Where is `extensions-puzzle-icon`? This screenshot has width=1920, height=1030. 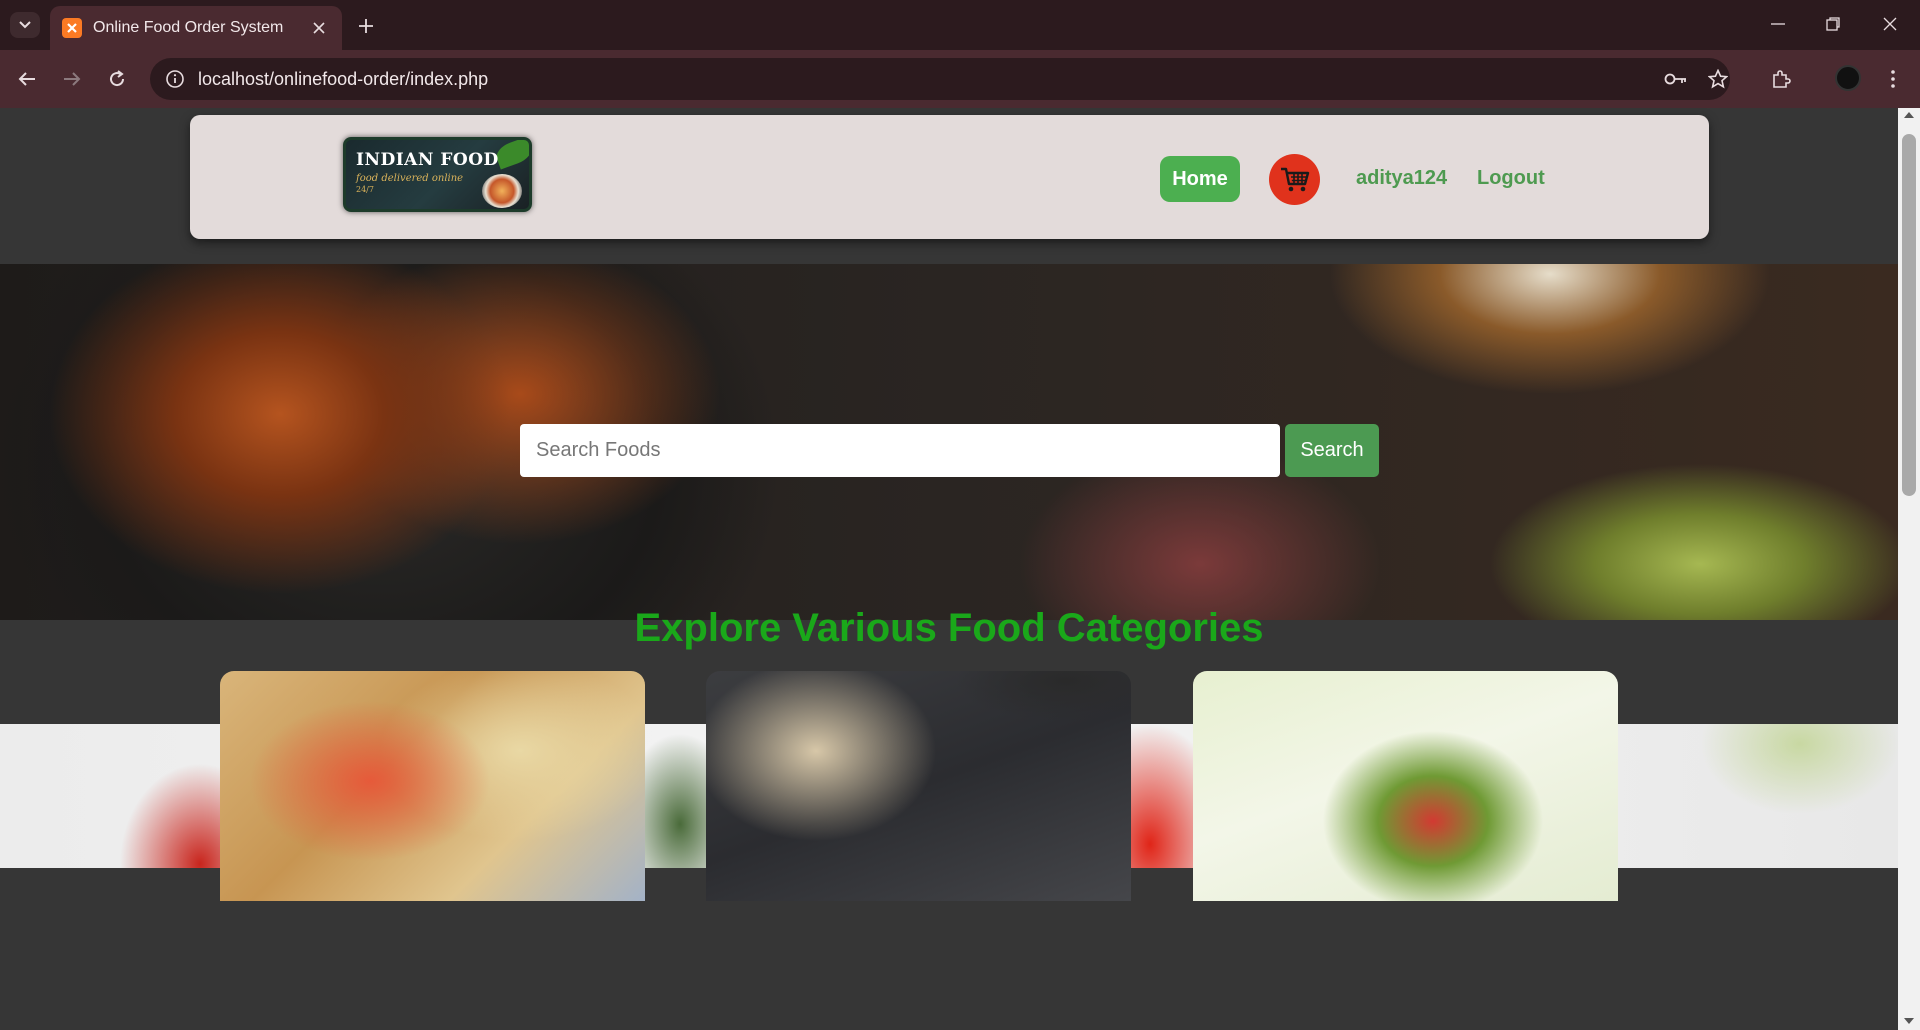 extensions-puzzle-icon is located at coordinates (1781, 79).